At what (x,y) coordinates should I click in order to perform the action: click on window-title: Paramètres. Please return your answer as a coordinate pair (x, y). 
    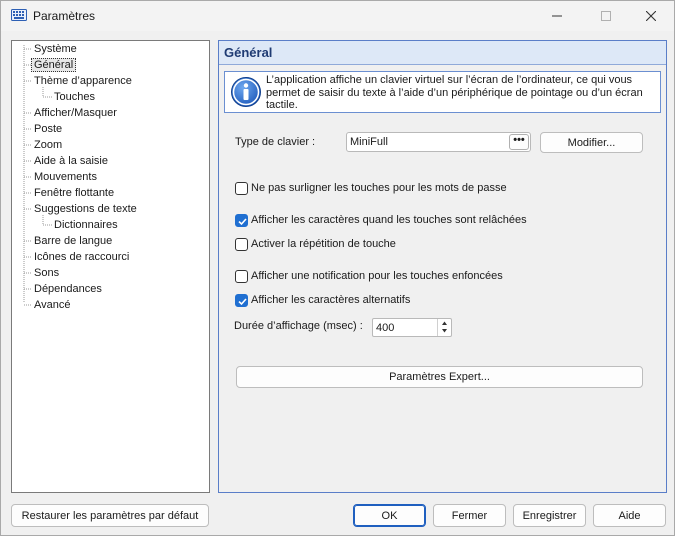
    Looking at the image, I should click on (64, 16).